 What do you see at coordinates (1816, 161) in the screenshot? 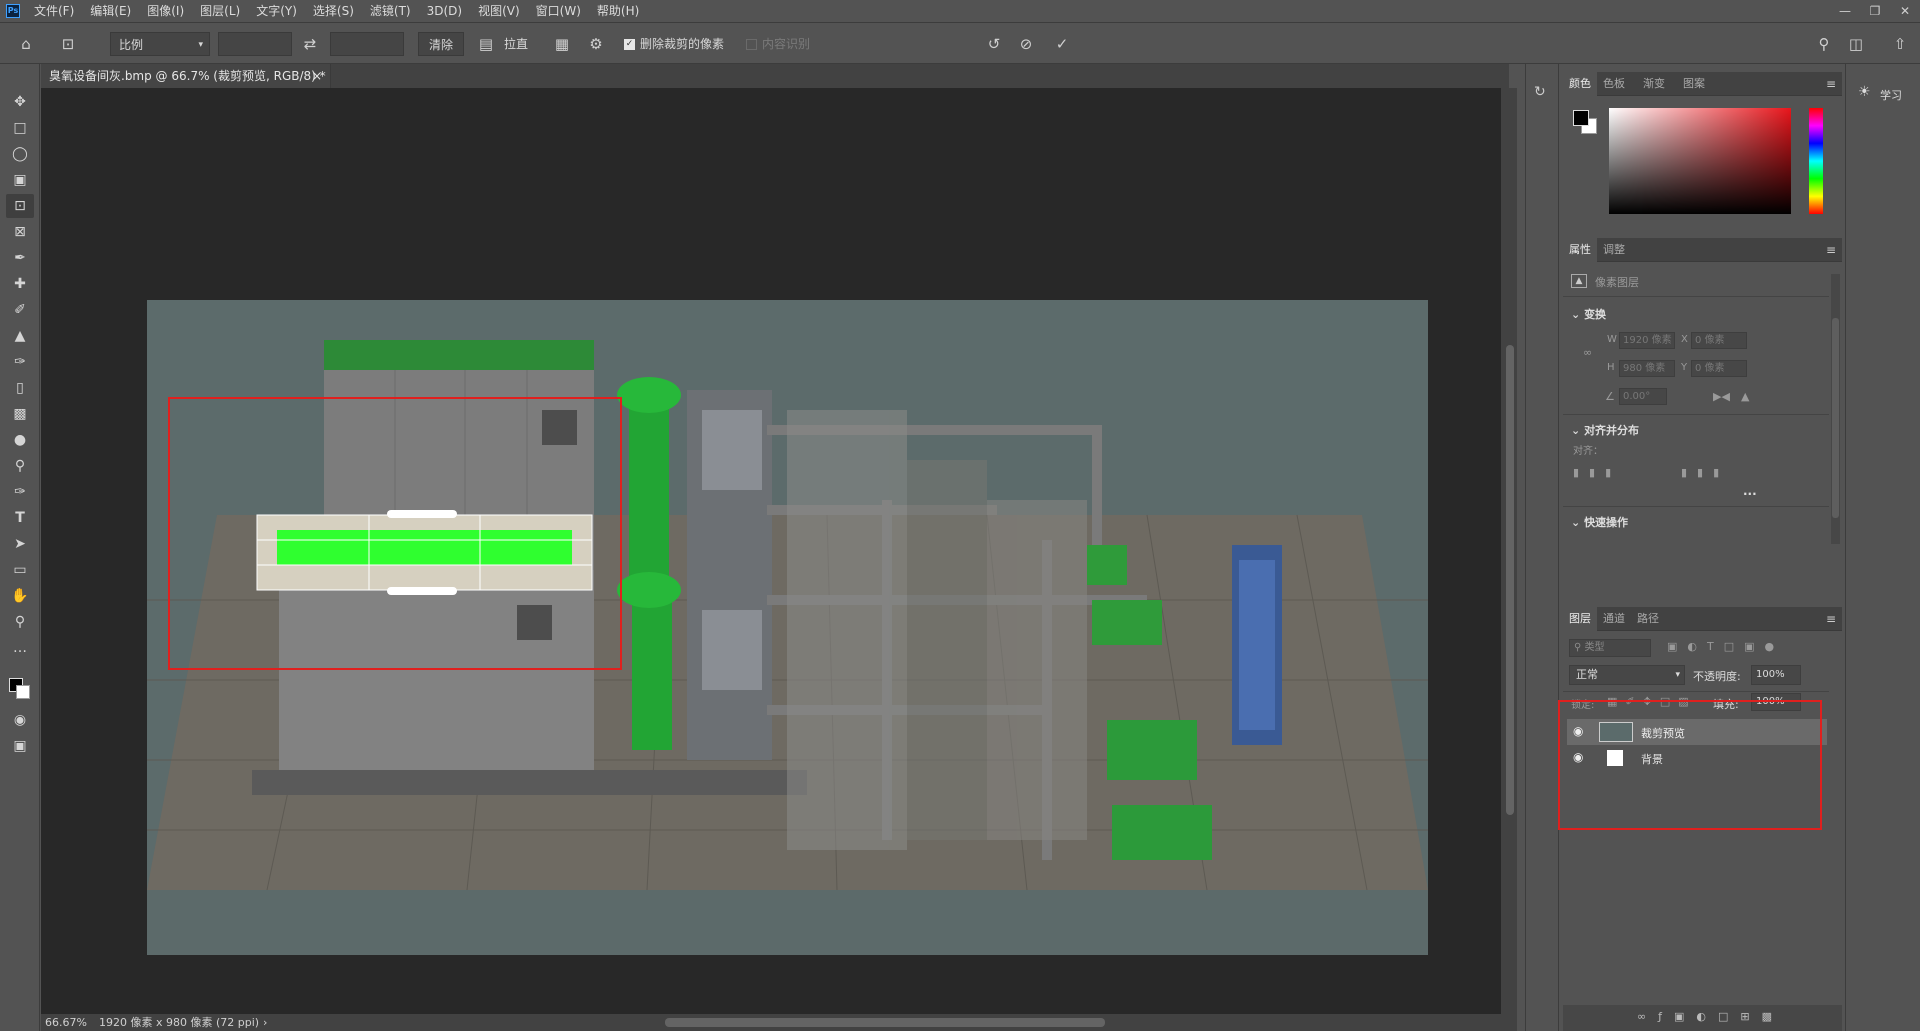
I see `hue-slider` at bounding box center [1816, 161].